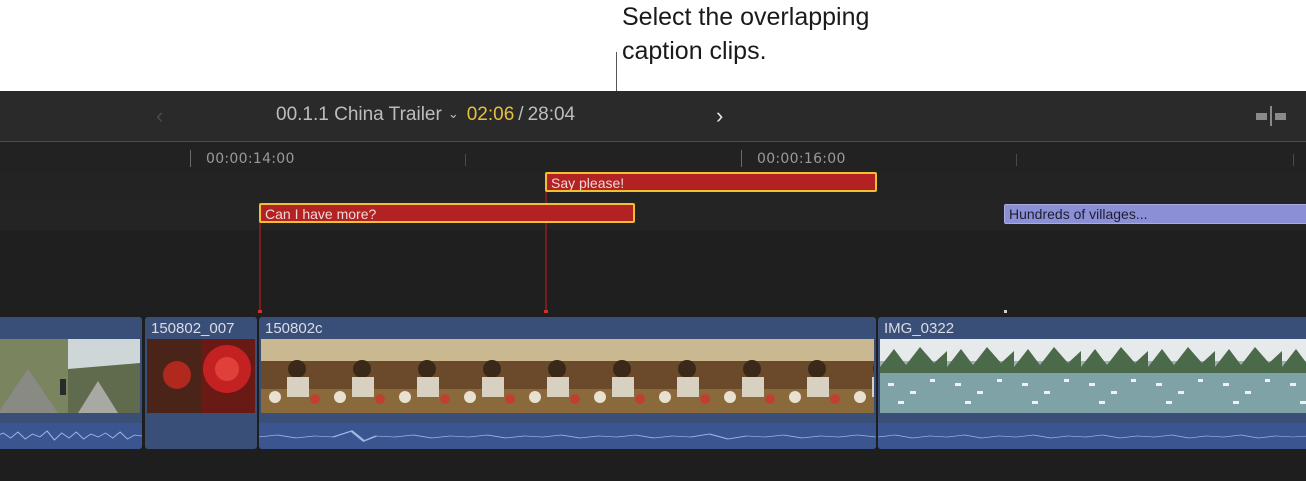 This screenshot has height=481, width=1306. Describe the element at coordinates (919, 328) in the screenshot. I see `clip-name: IMG_0322` at that location.